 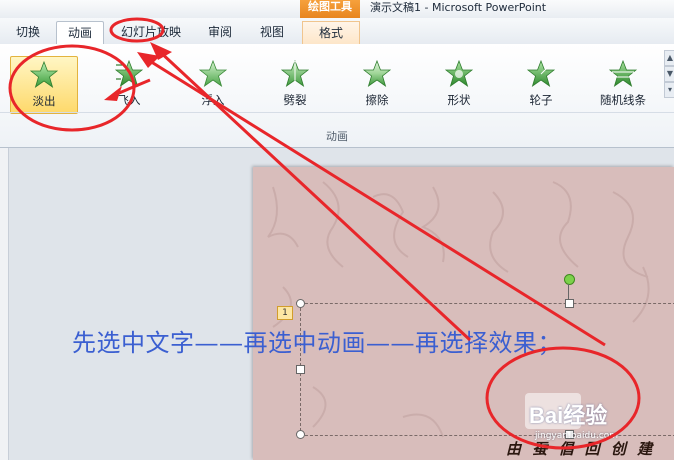 What do you see at coordinates (459, 100) in the screenshot?
I see `effect-label: 形状` at bounding box center [459, 100].